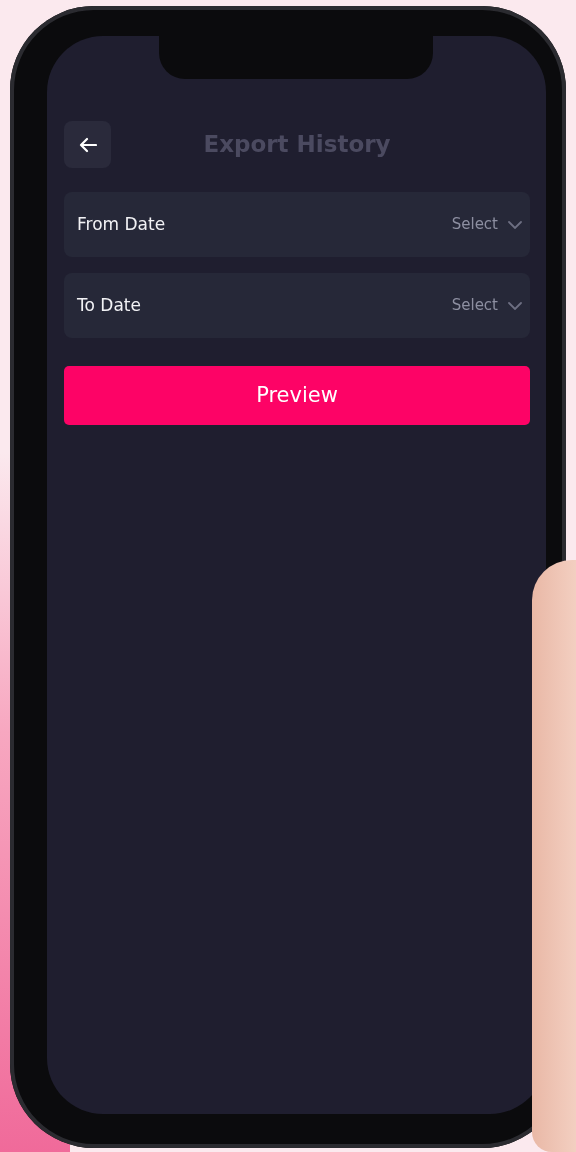  Describe the element at coordinates (297, 224) in the screenshot. I see `date-dropdown: From Date Select` at that location.